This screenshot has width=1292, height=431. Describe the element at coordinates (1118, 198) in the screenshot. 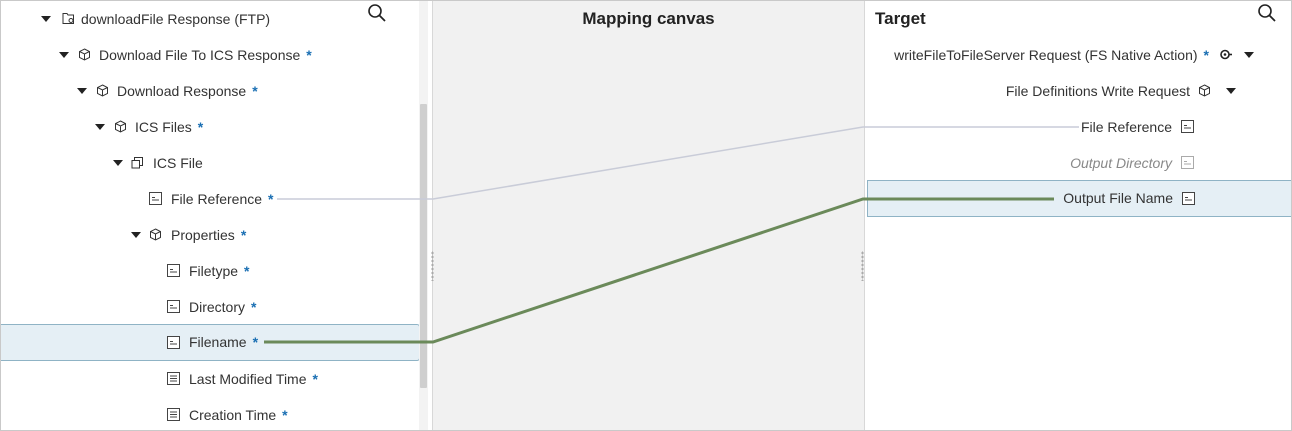

I see `tree-node-label: Output File Name` at that location.